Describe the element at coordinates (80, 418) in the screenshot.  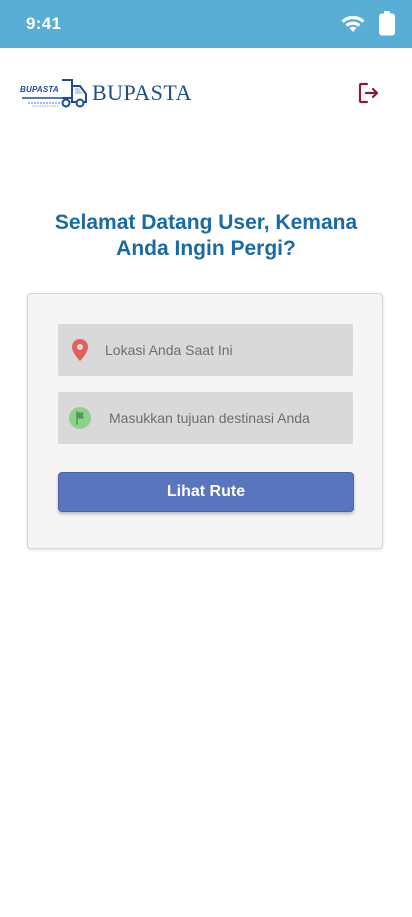
I see `flag-icon` at that location.